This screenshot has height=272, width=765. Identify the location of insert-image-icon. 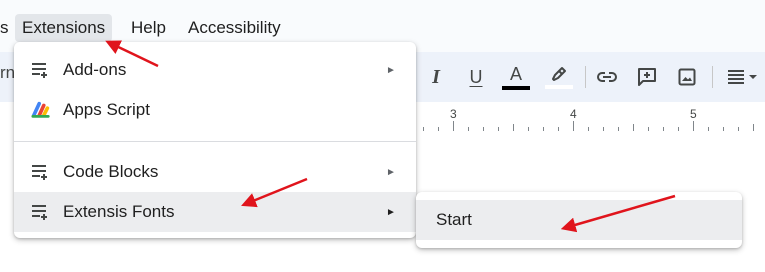
(687, 77).